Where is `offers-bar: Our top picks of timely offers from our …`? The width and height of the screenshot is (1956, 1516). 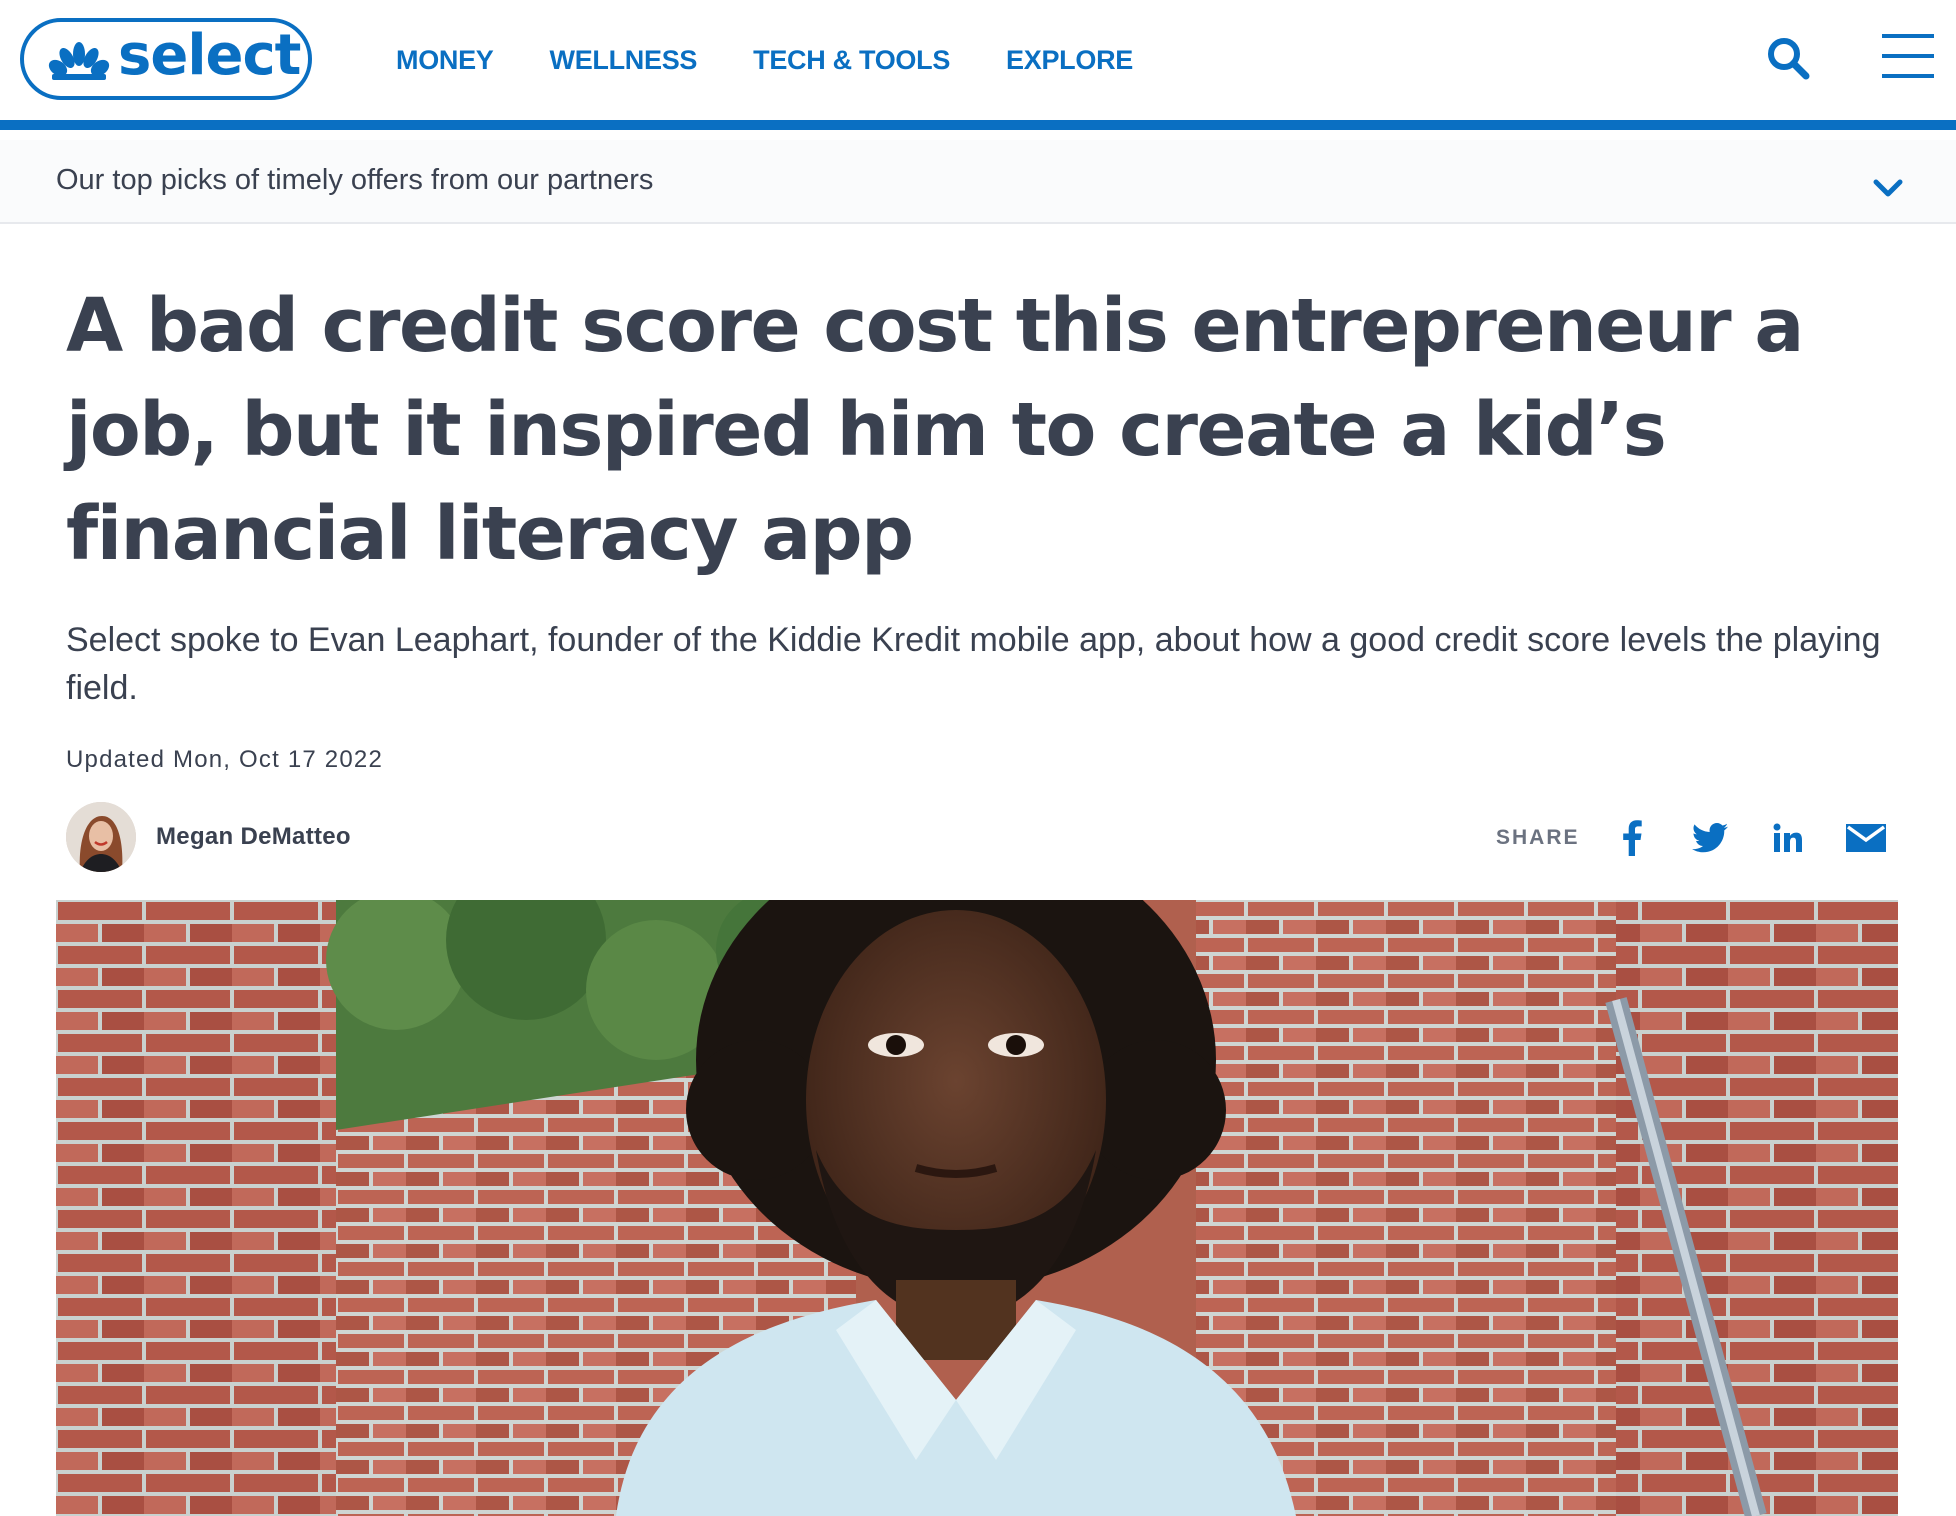
offers-bar: Our top picks of timely offers from our … is located at coordinates (978, 182).